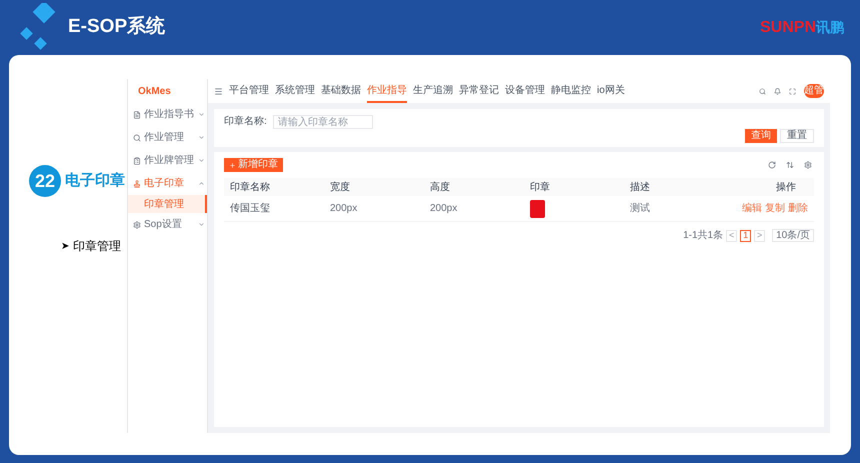  What do you see at coordinates (433, 91) in the screenshot?
I see `nav-tab: 生产追溯` at bounding box center [433, 91].